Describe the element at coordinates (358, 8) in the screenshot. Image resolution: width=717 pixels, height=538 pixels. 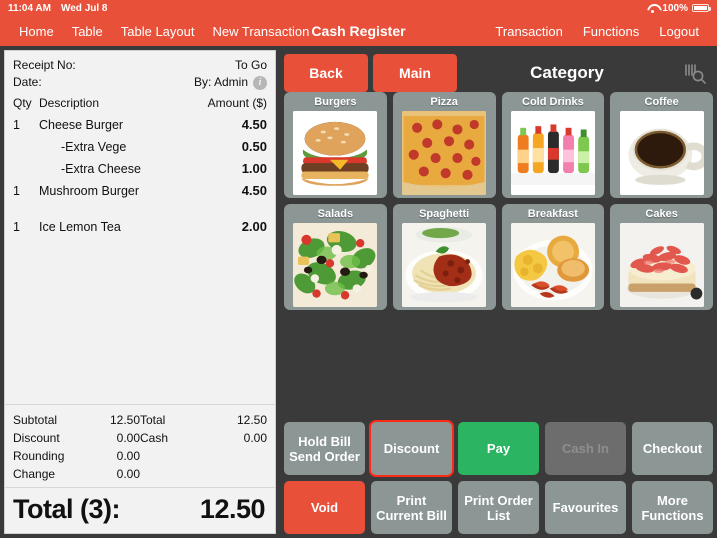
I see `status-bar: 11:04 AM Wed Jul 8 100%` at that location.